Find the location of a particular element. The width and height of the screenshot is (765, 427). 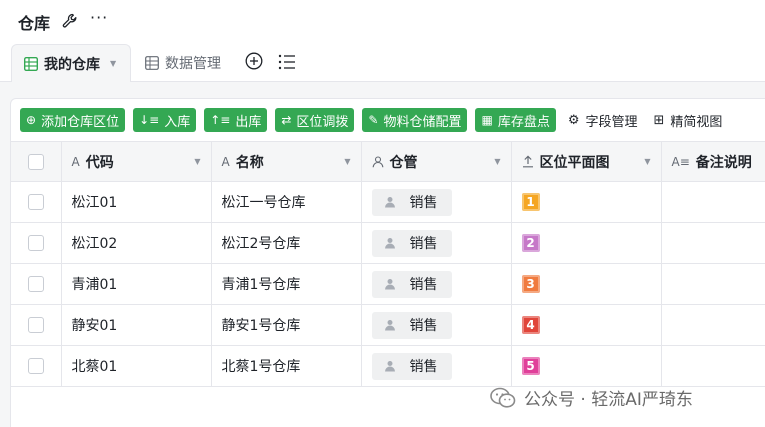

table-row: 静安01 静安1号仓库 销售 4 is located at coordinates (388, 325).